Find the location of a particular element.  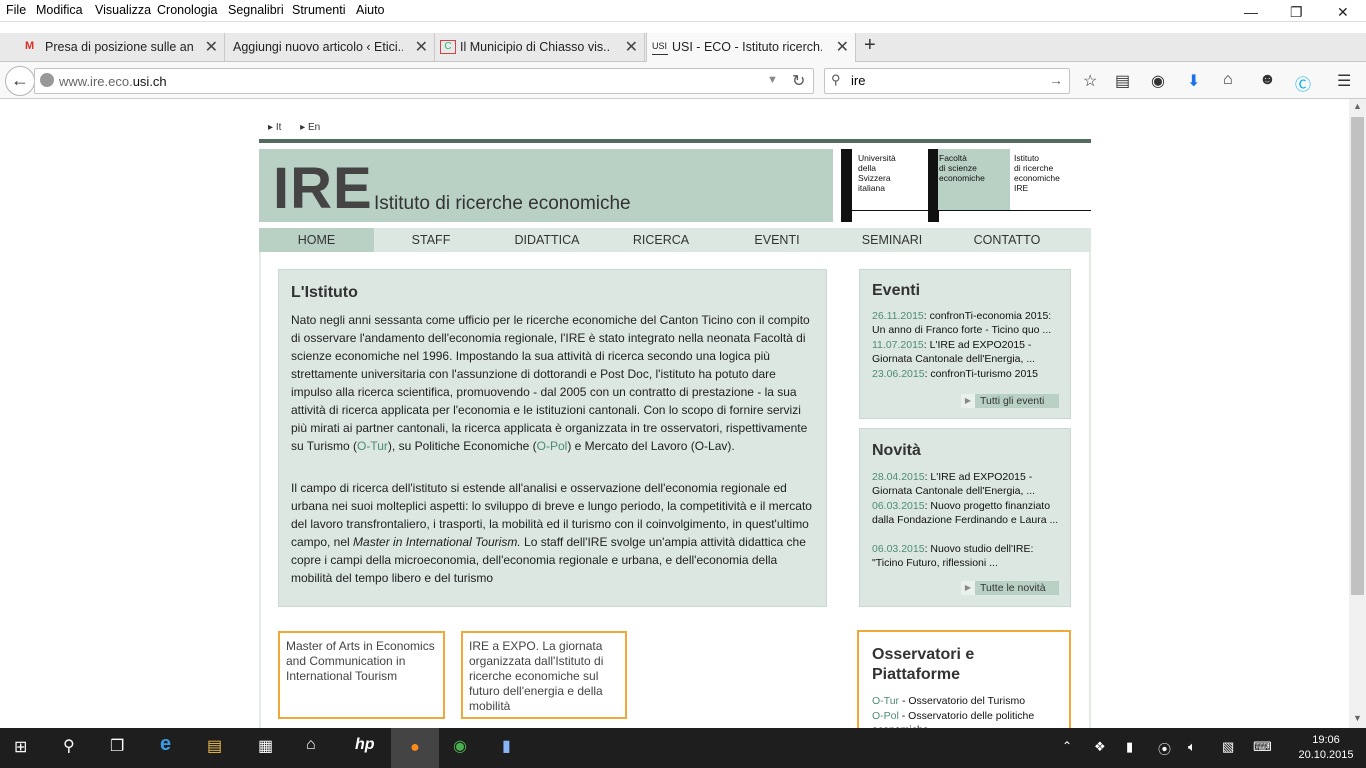

ire-logo: IRE is located at coordinates (323, 188).